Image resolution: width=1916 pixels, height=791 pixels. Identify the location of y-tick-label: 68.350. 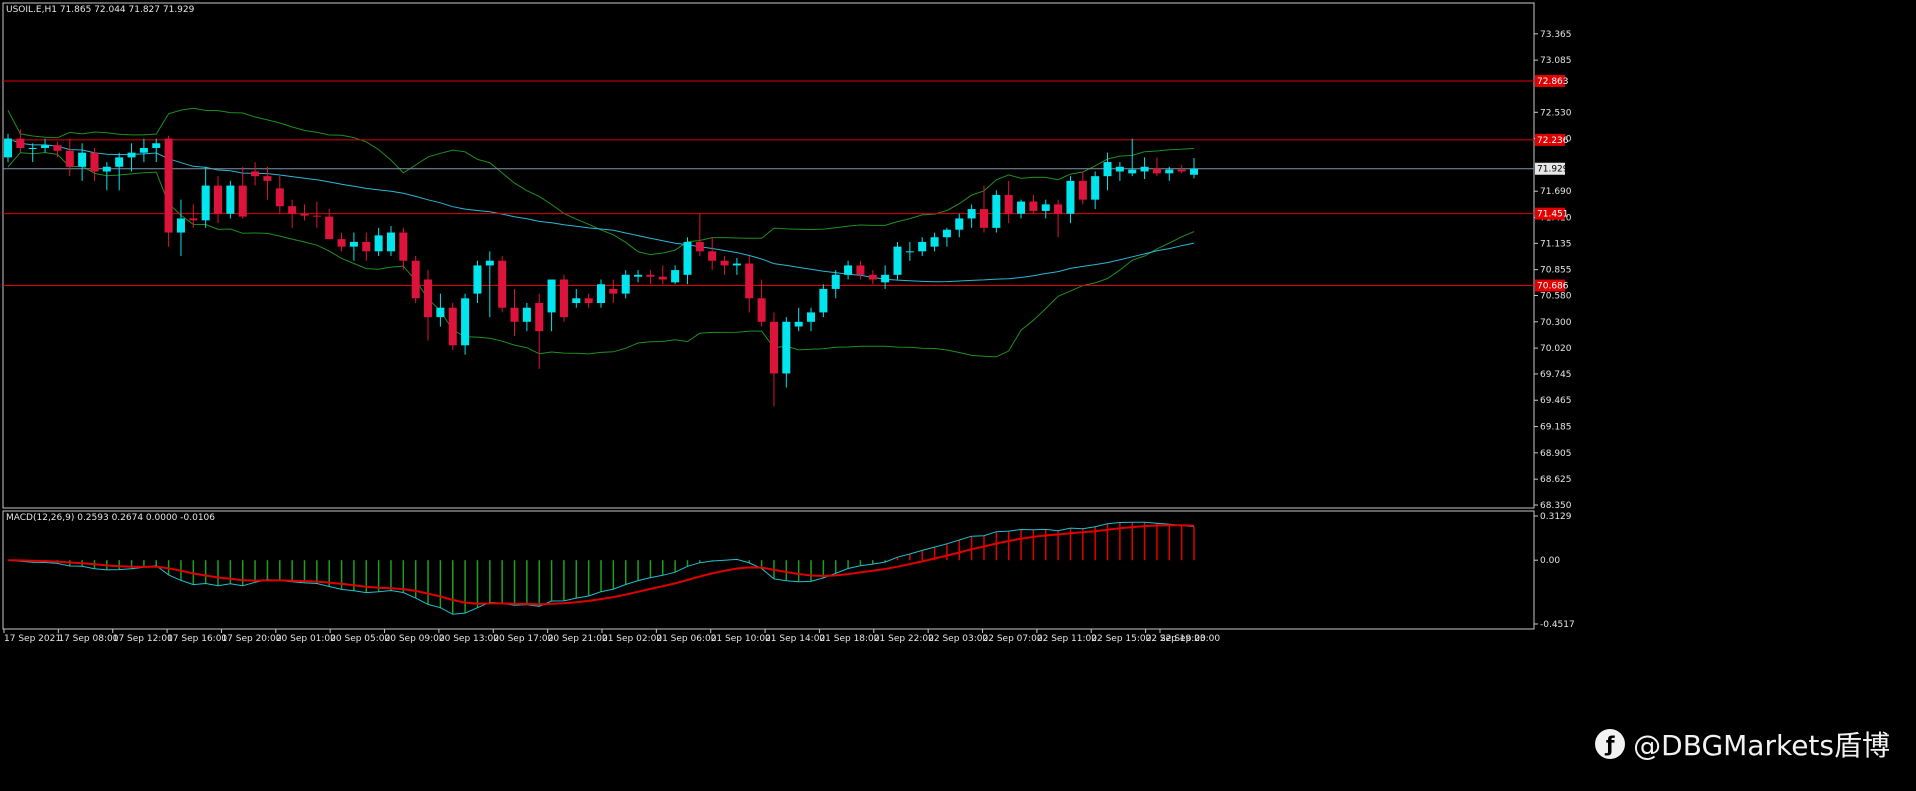
(1556, 506).